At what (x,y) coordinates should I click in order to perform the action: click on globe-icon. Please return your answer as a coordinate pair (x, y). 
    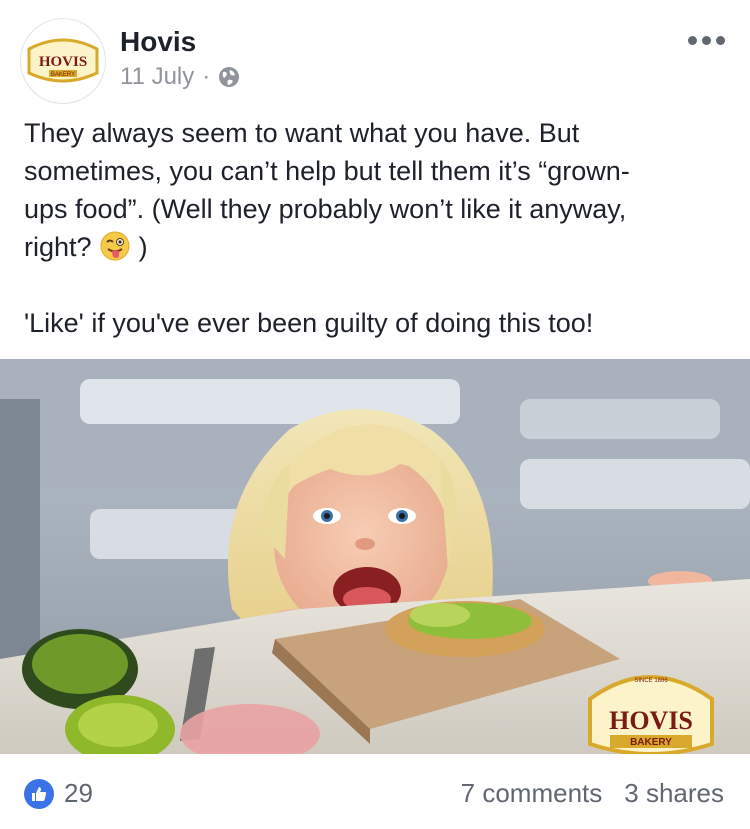
    Looking at the image, I should click on (229, 77).